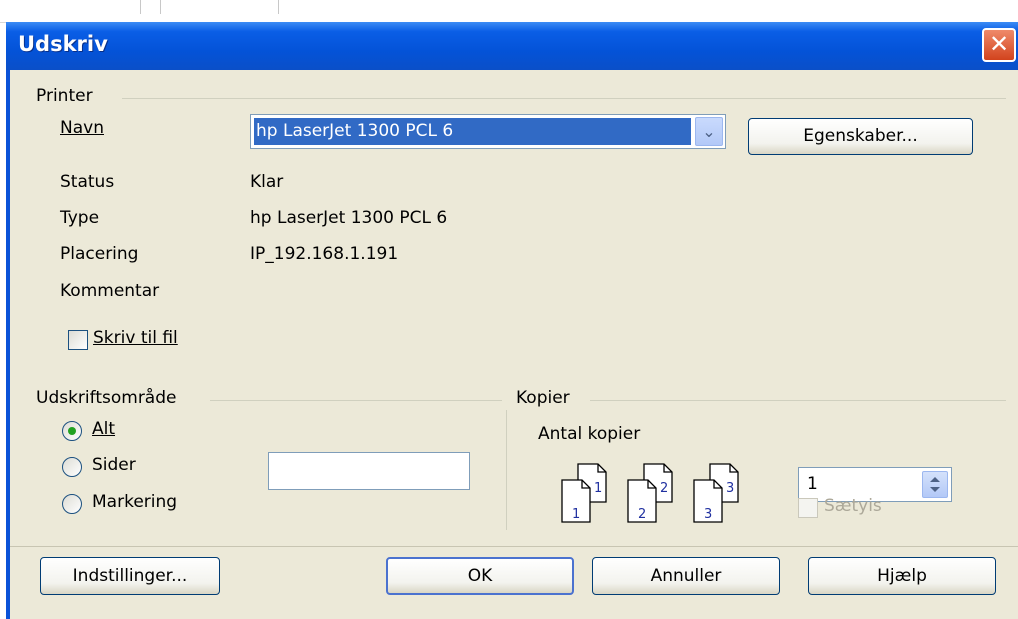 This screenshot has height=619, width=1018. I want to click on collate-label-bottom-1: 1, so click(576, 514).